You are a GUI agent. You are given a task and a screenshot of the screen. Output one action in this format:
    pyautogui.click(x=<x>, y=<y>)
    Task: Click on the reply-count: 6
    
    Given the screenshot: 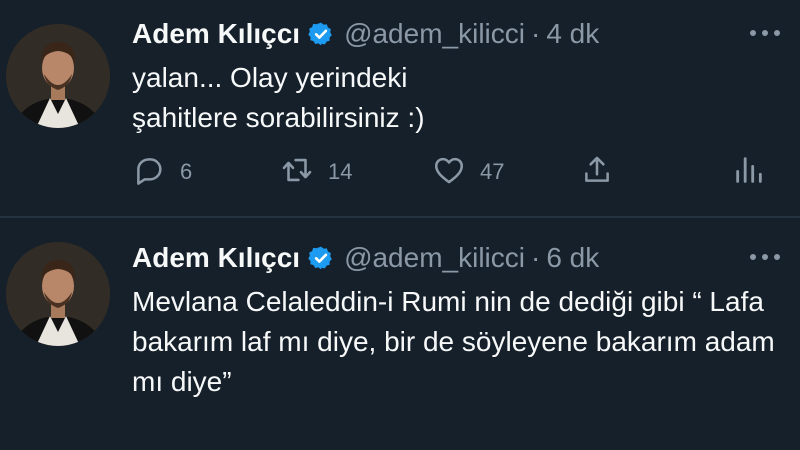 What is the action you would take?
    pyautogui.click(x=186, y=171)
    